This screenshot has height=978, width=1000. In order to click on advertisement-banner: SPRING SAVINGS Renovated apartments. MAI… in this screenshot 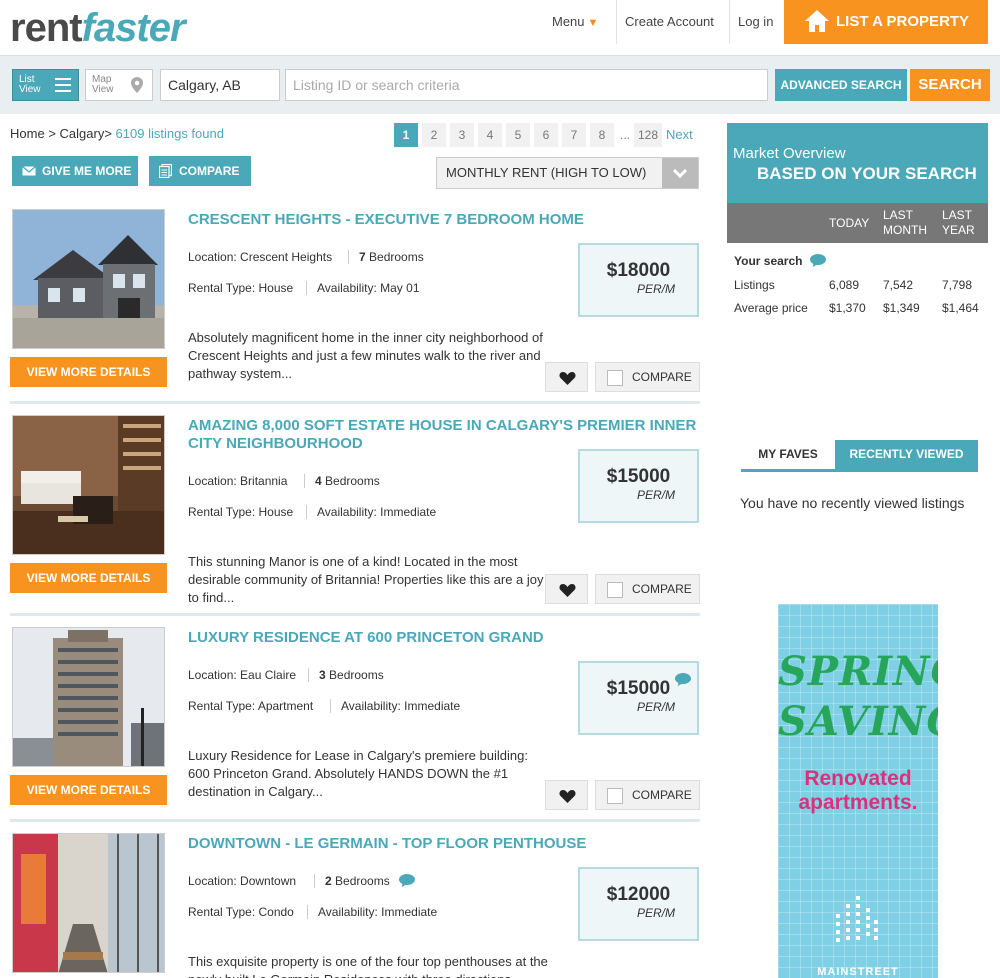, I will do `click(858, 791)`.